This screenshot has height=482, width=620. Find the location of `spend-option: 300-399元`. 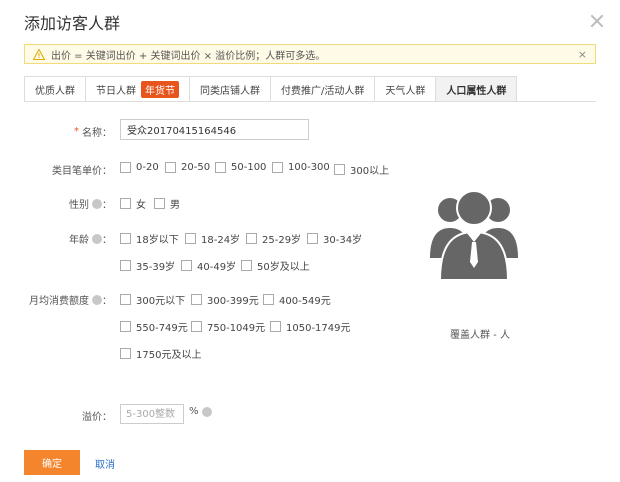

spend-option: 300-399元 is located at coordinates (225, 299).